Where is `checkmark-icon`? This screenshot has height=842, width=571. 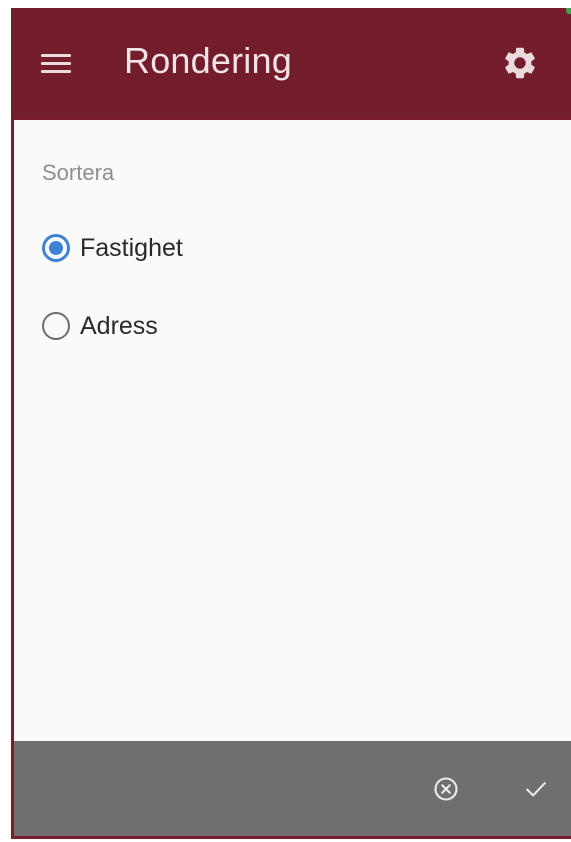 checkmark-icon is located at coordinates (536, 789).